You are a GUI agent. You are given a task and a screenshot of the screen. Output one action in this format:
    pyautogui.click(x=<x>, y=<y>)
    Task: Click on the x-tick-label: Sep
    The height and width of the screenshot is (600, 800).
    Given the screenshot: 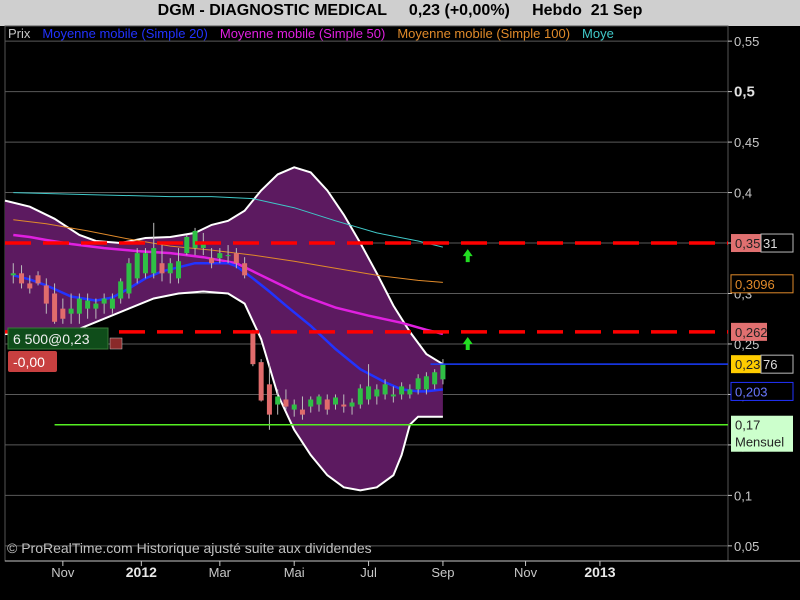 What is the action you would take?
    pyautogui.click(x=442, y=572)
    